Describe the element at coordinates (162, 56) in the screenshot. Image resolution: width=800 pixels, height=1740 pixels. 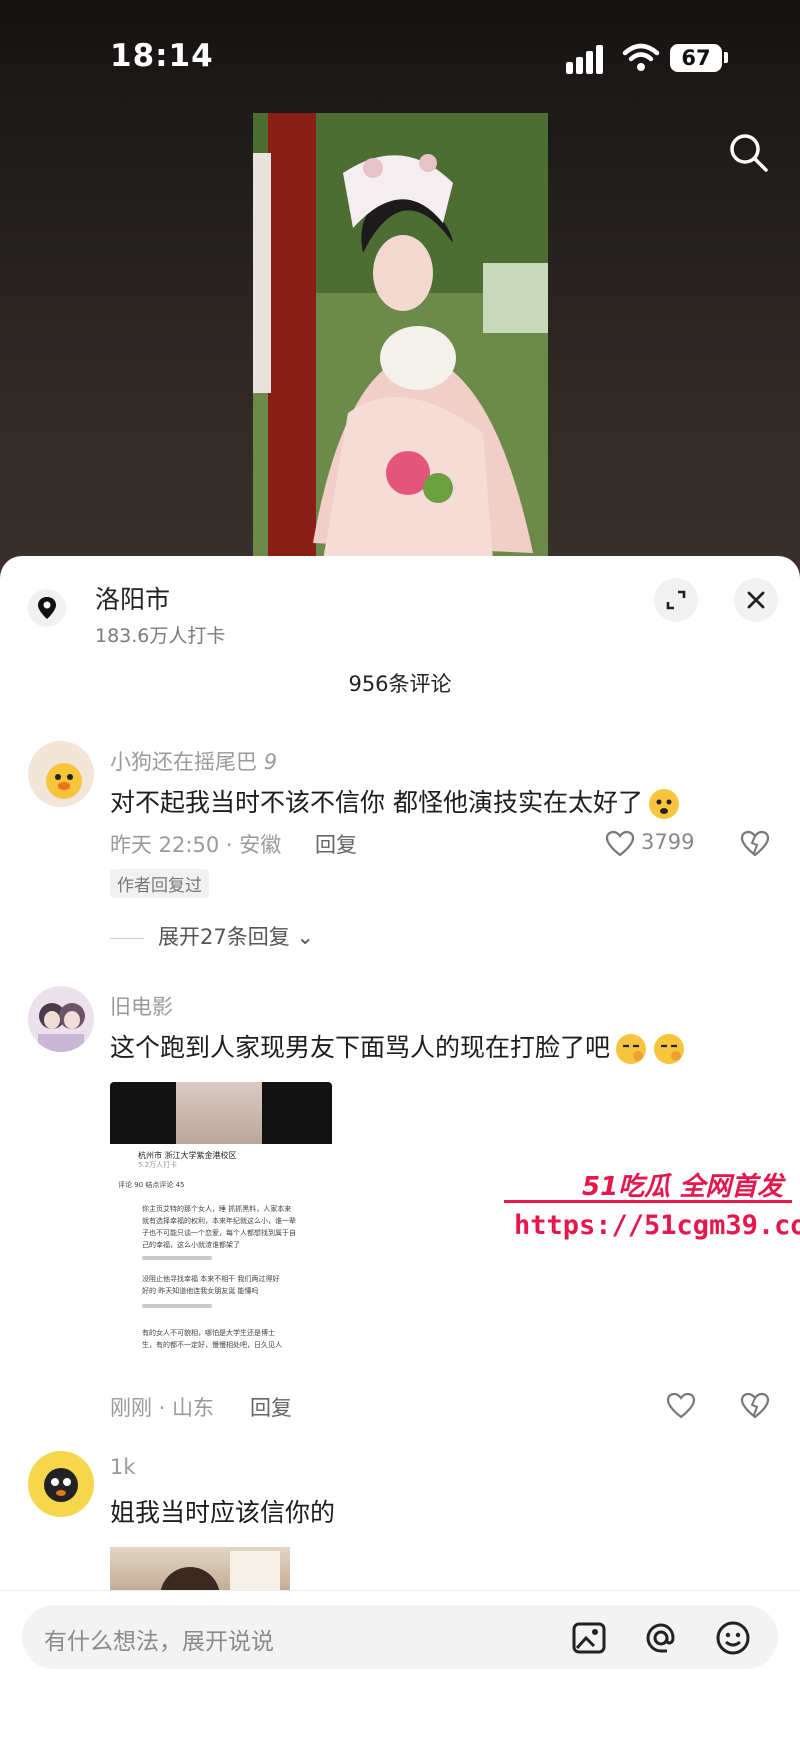
I see `status-time: 18:14` at that location.